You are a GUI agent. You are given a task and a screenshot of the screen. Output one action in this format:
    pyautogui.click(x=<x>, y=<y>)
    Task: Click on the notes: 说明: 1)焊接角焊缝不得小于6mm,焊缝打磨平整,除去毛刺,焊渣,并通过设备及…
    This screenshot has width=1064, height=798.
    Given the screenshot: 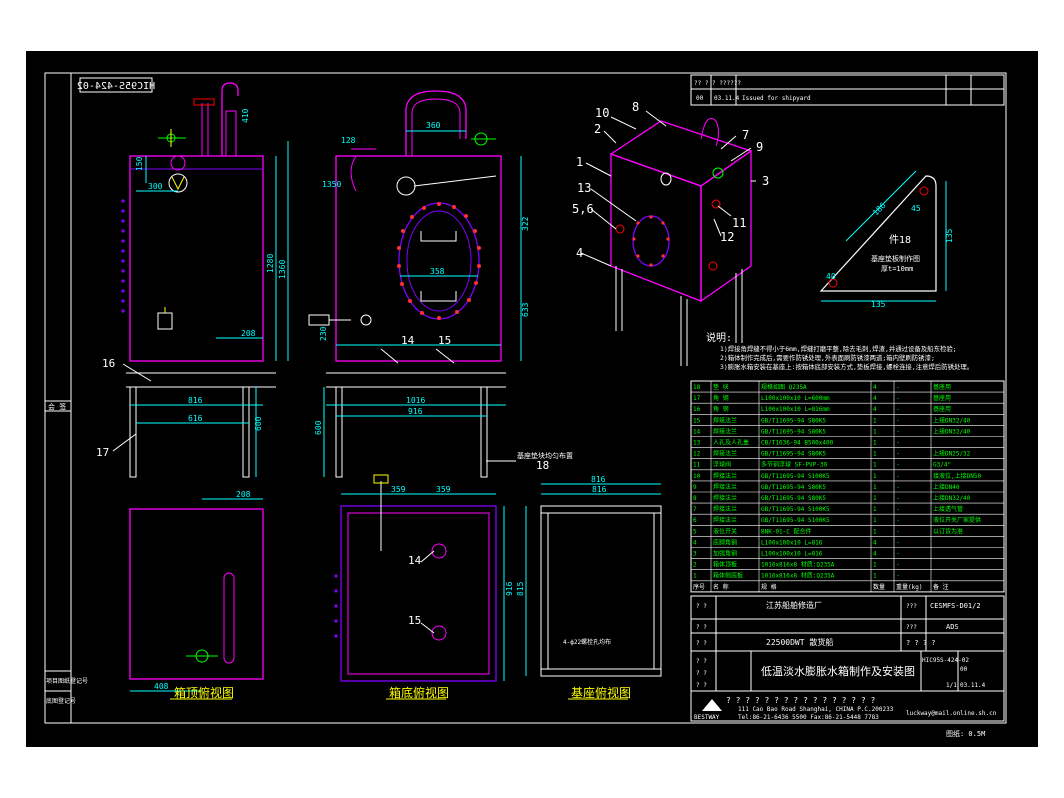 What is the action you would take?
    pyautogui.click(x=839, y=351)
    